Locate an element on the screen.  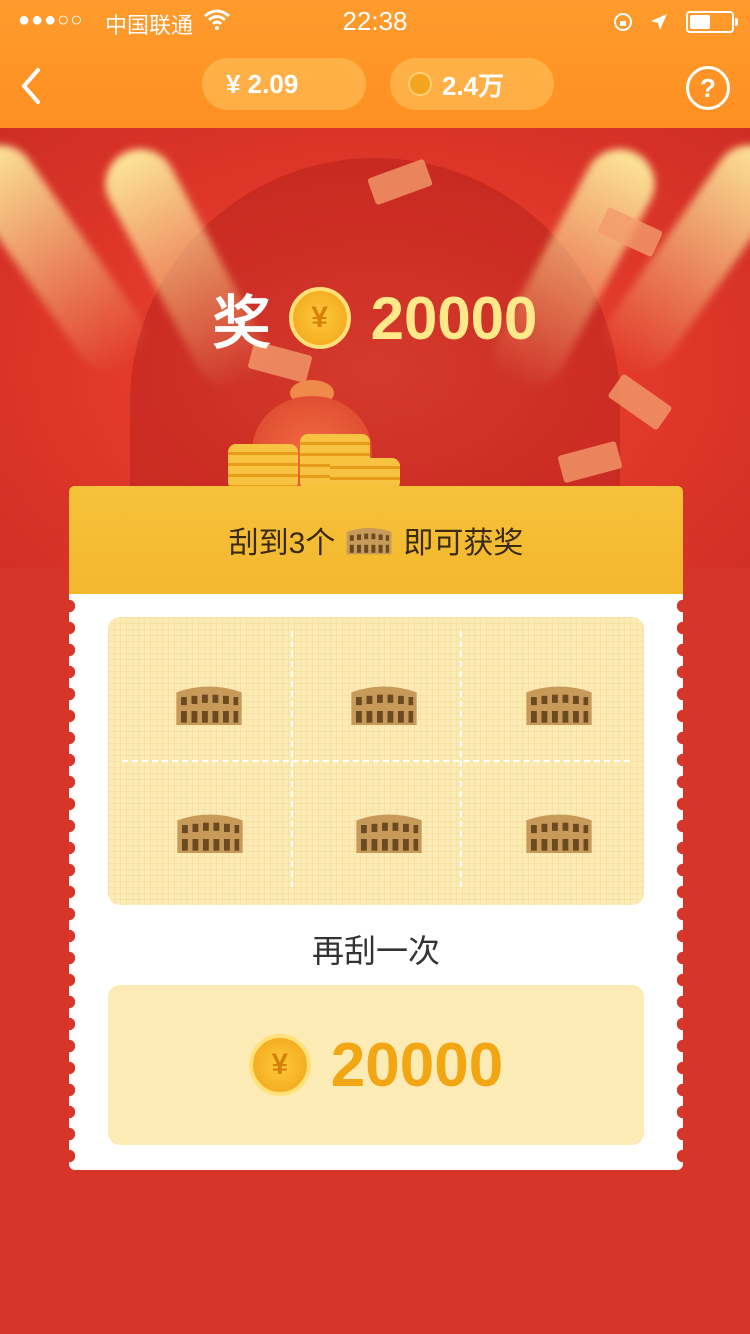
ticket-instruction: 刮到3个 即可获奖 is located at coordinates (376, 540).